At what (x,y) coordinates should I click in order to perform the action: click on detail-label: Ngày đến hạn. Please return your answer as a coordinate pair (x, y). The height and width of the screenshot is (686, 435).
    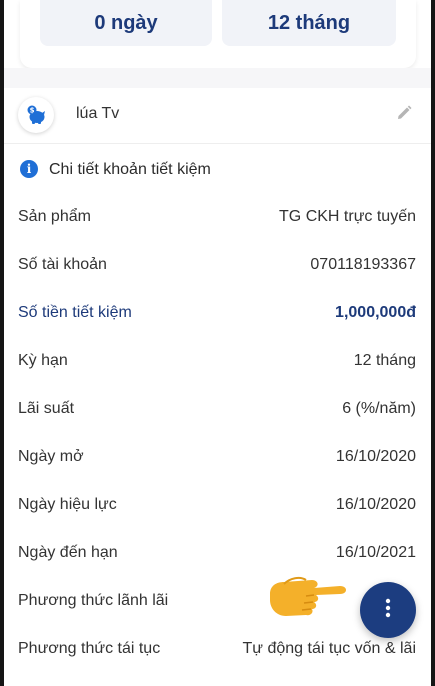
    Looking at the image, I should click on (68, 552).